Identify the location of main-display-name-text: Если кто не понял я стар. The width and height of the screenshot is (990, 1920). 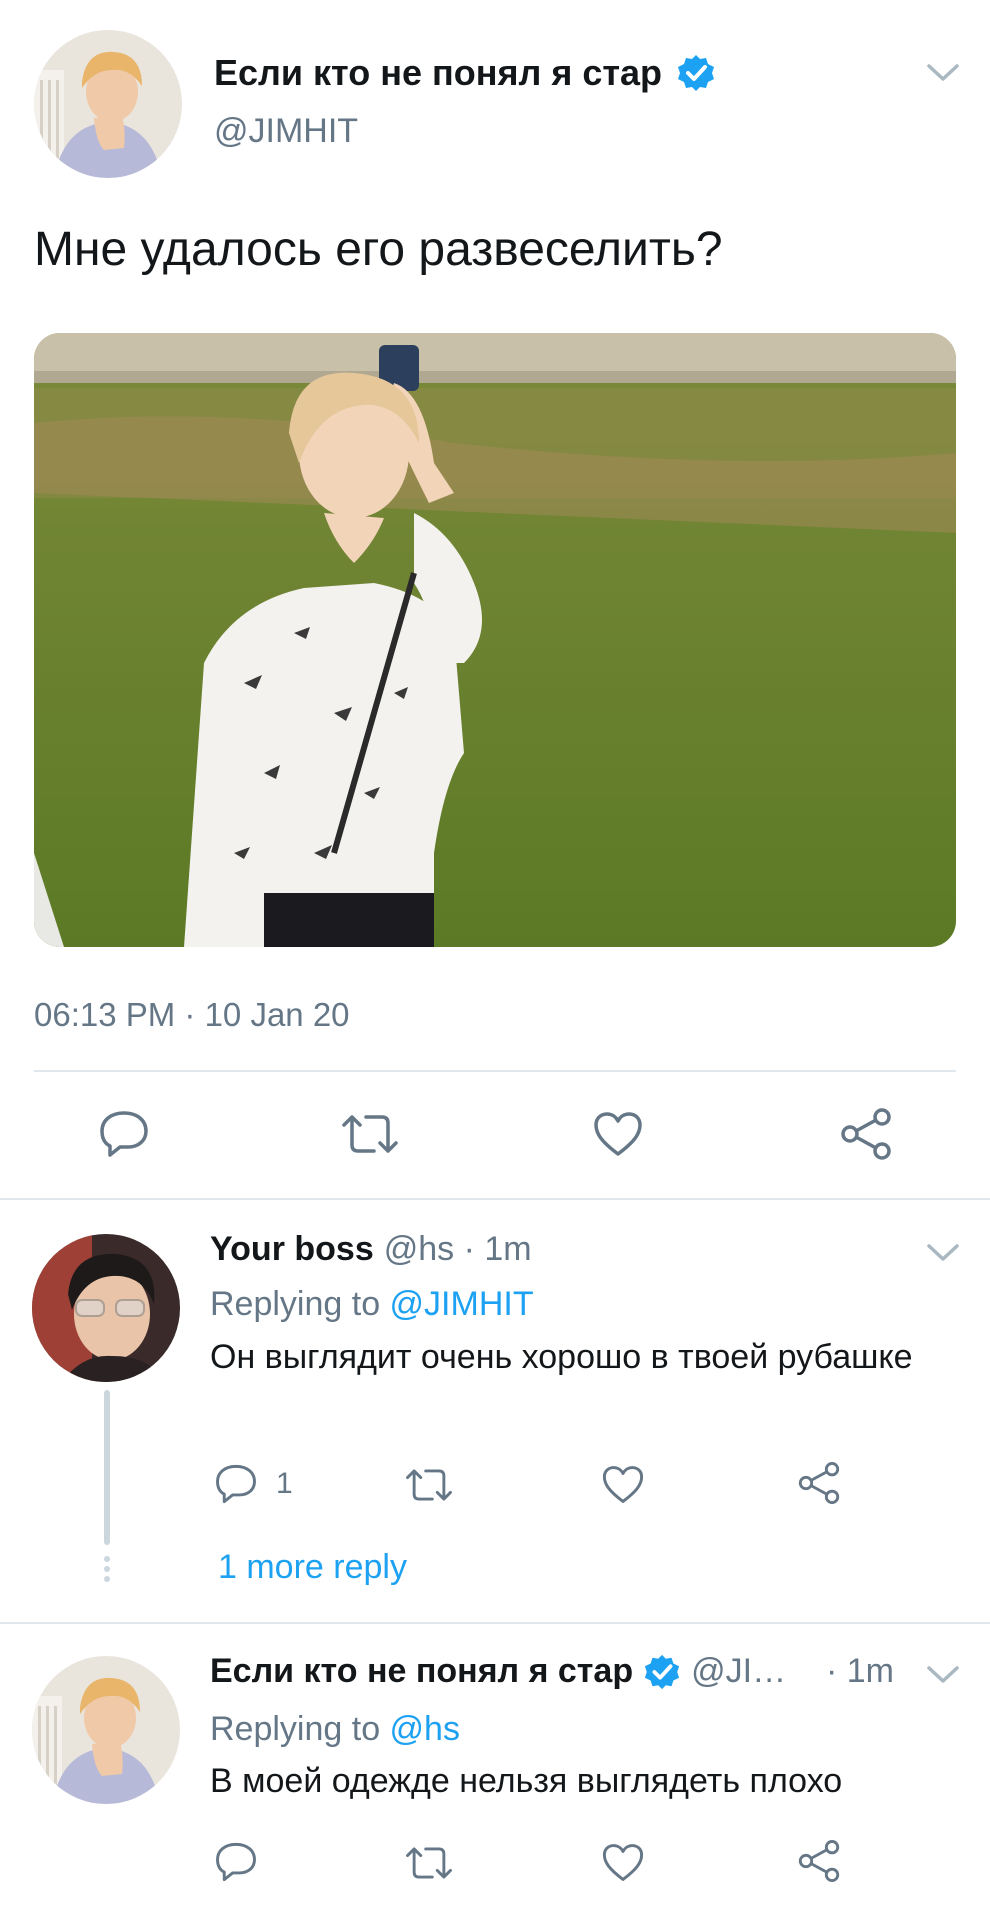
(438, 73).